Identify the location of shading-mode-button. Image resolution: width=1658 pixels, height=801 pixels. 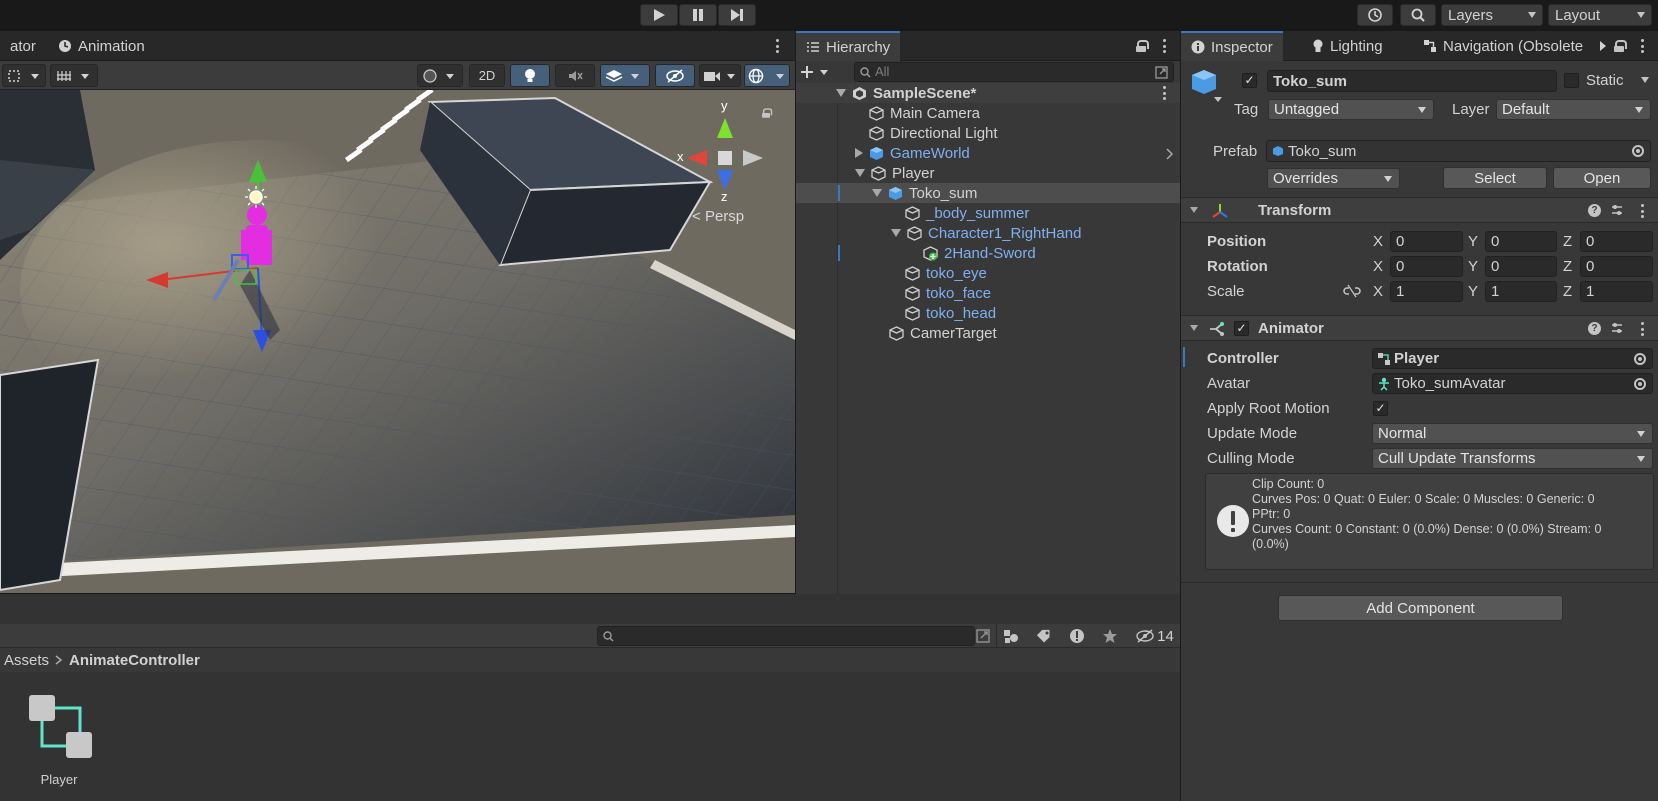
(440, 75).